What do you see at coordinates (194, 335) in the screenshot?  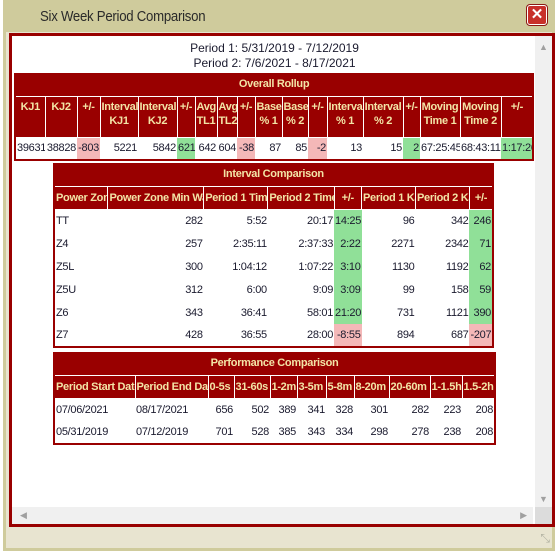 I see `table-cell: 428` at bounding box center [194, 335].